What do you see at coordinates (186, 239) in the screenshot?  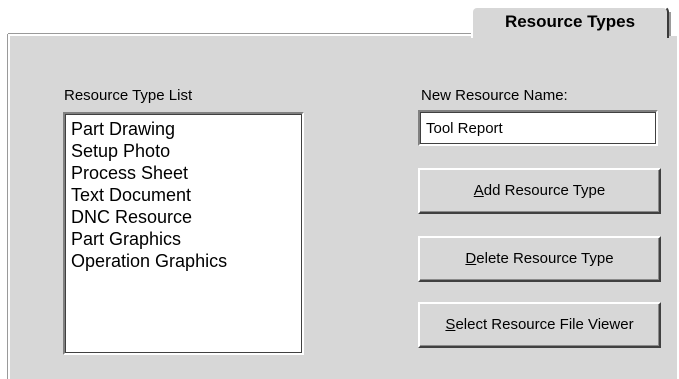 I see `list-item: Part Graphics` at bounding box center [186, 239].